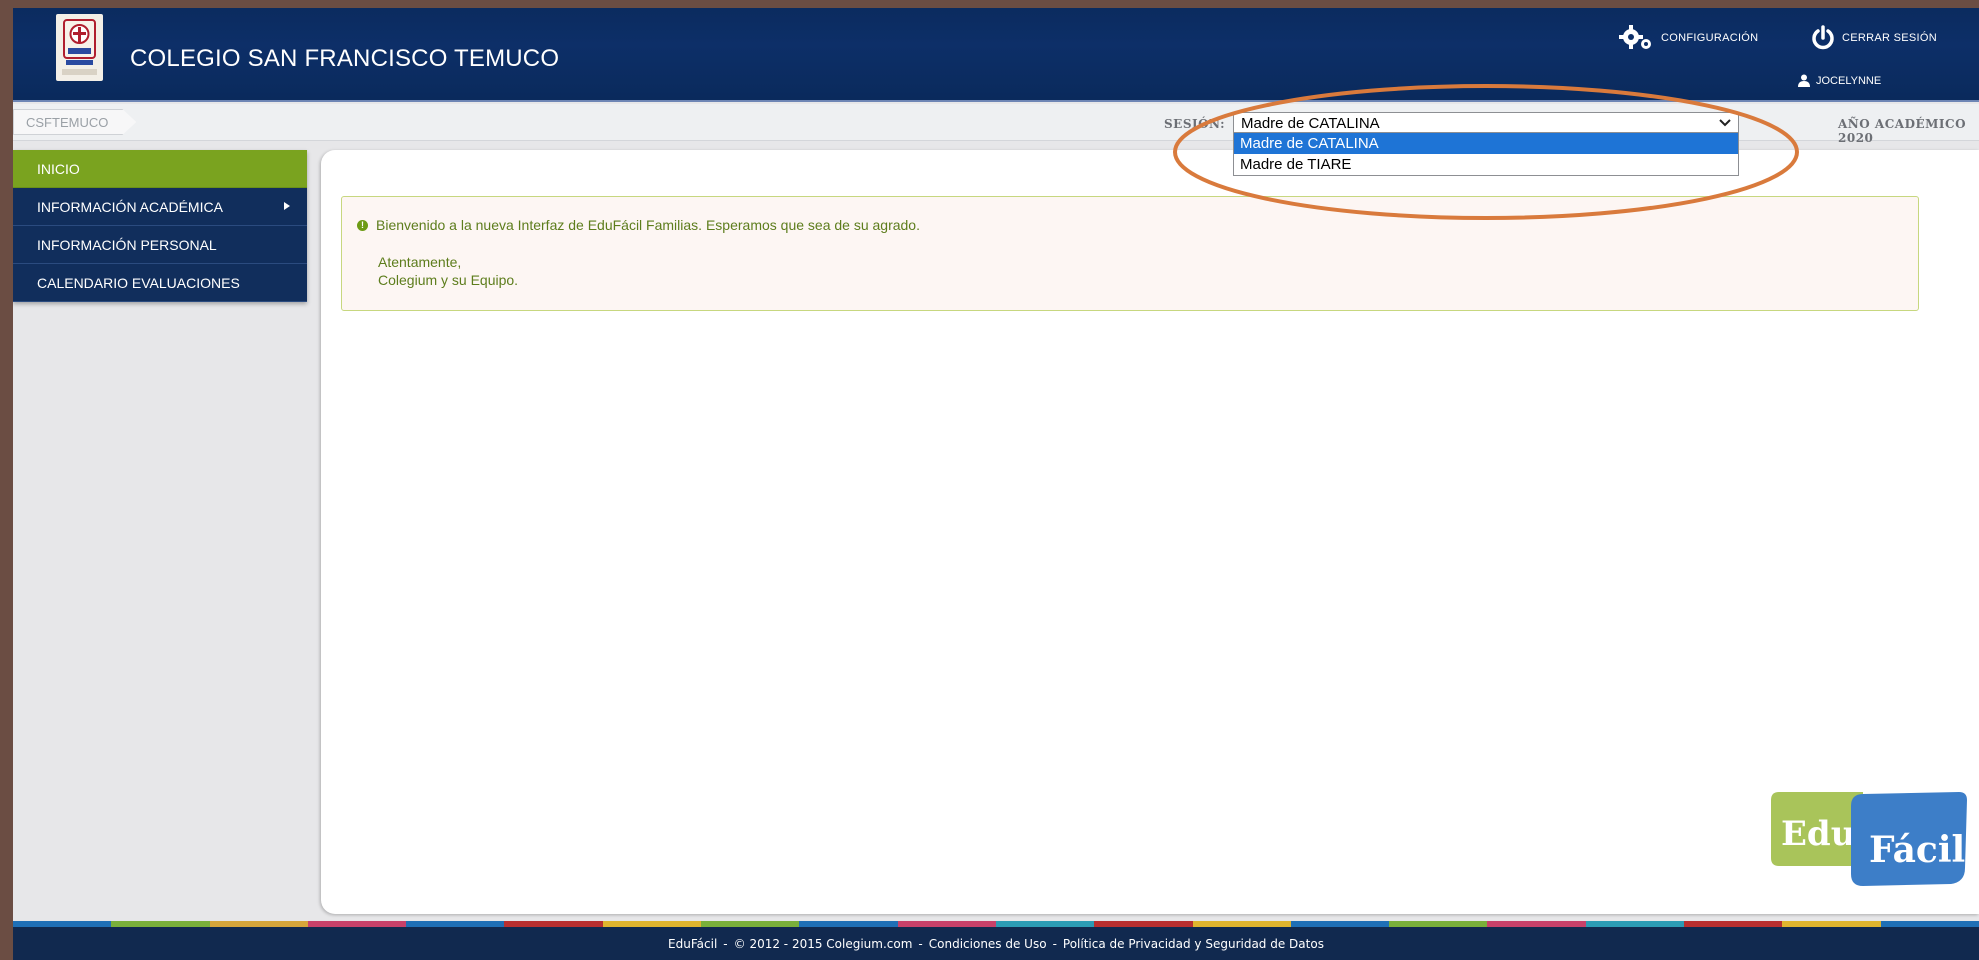  What do you see at coordinates (1637, 38) in the screenshot?
I see `gears-icon` at bounding box center [1637, 38].